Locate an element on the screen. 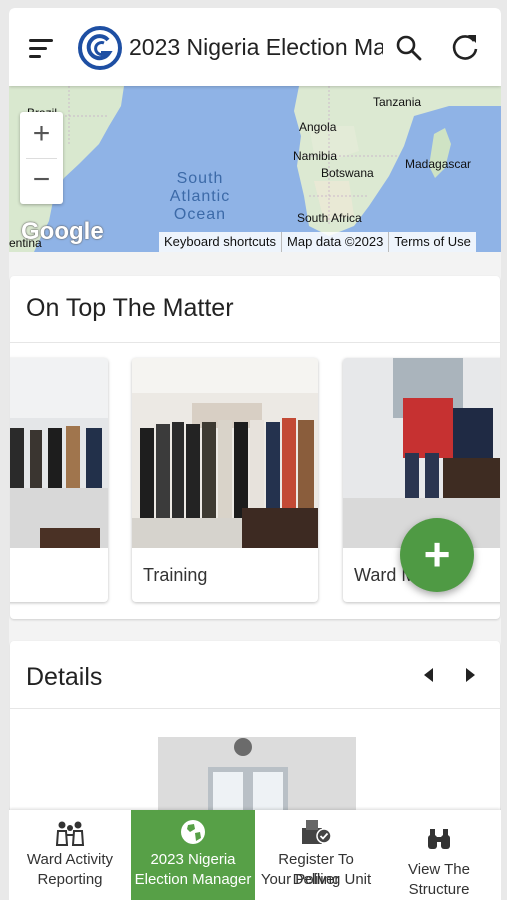  gallery-item is located at coordinates (59, 480).